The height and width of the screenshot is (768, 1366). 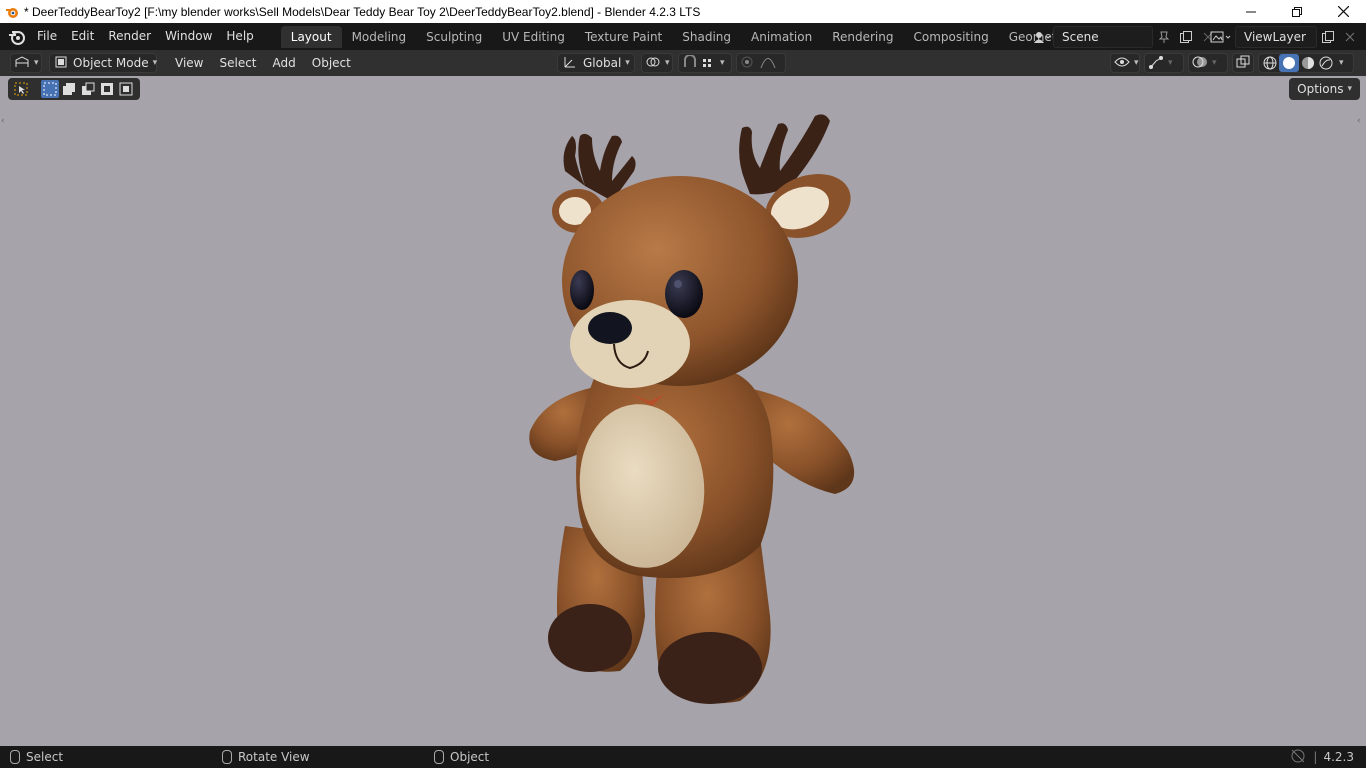 I want to click on proportional-editing-group, so click(x=761, y=63).